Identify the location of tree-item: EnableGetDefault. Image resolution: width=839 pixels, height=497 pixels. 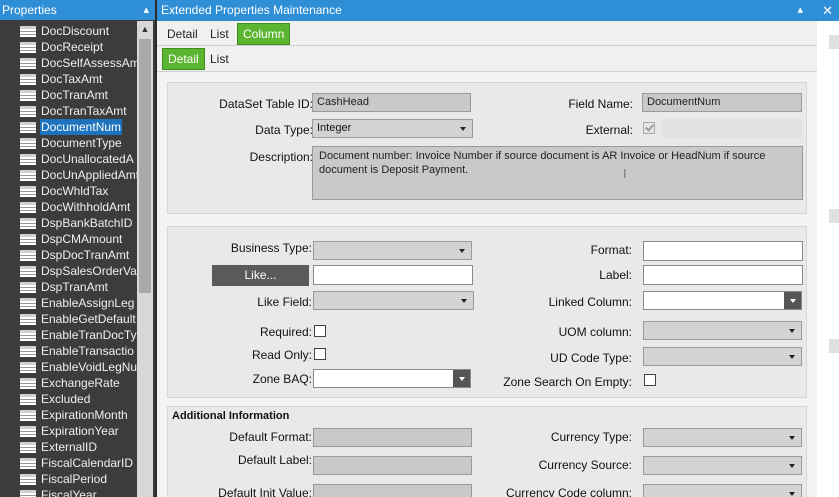
(78, 319).